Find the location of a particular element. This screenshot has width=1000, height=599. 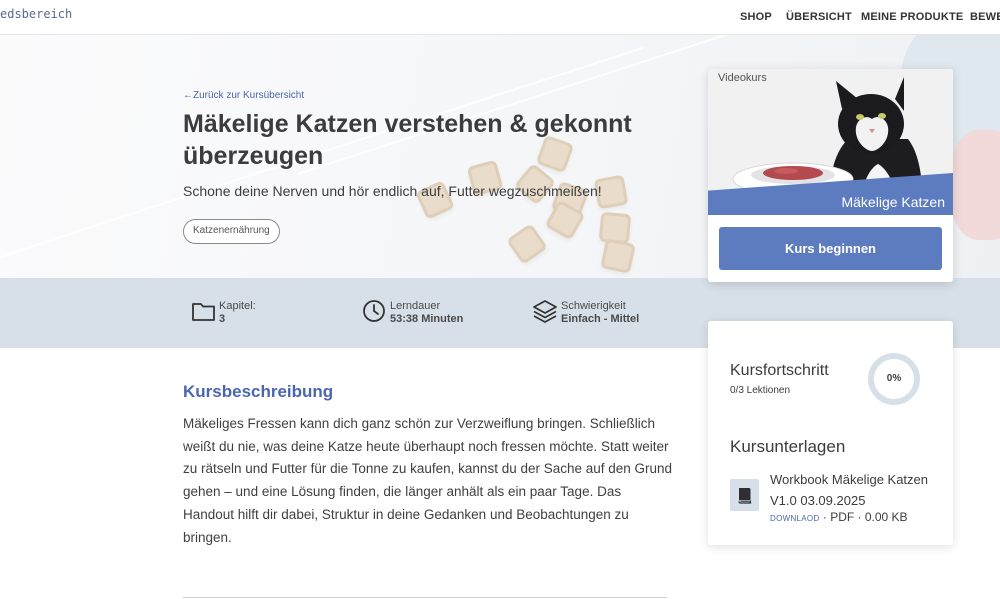

clock-icon is located at coordinates (374, 311).